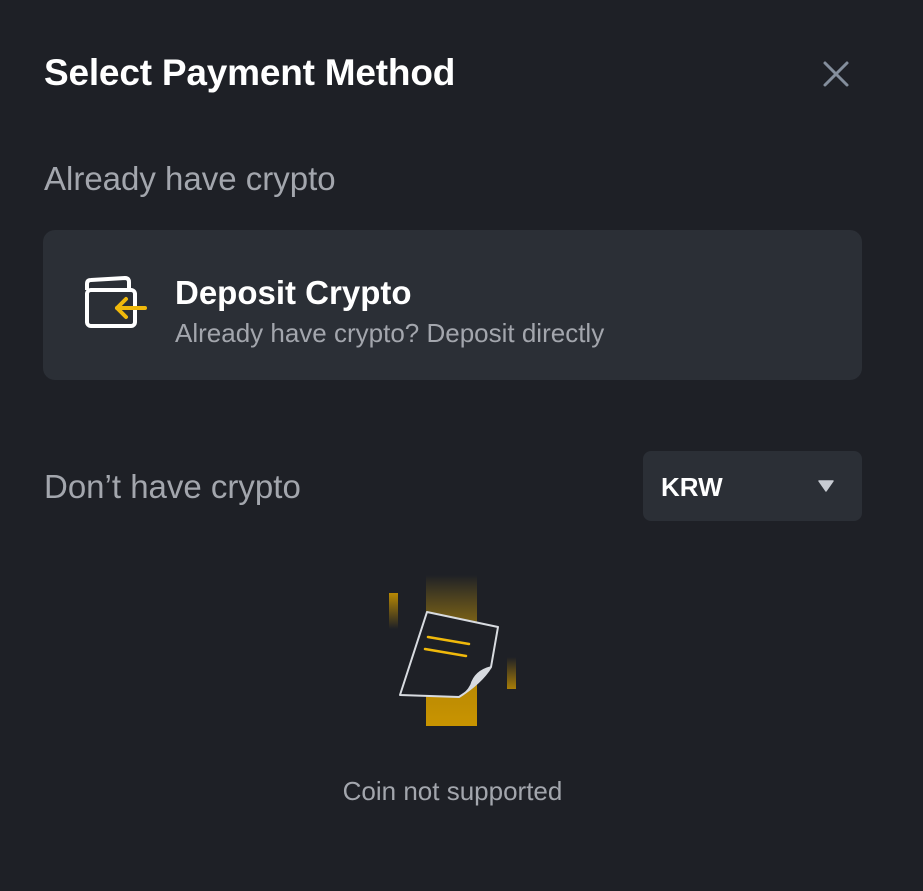  I want to click on currency-select: KRW, so click(752, 486).